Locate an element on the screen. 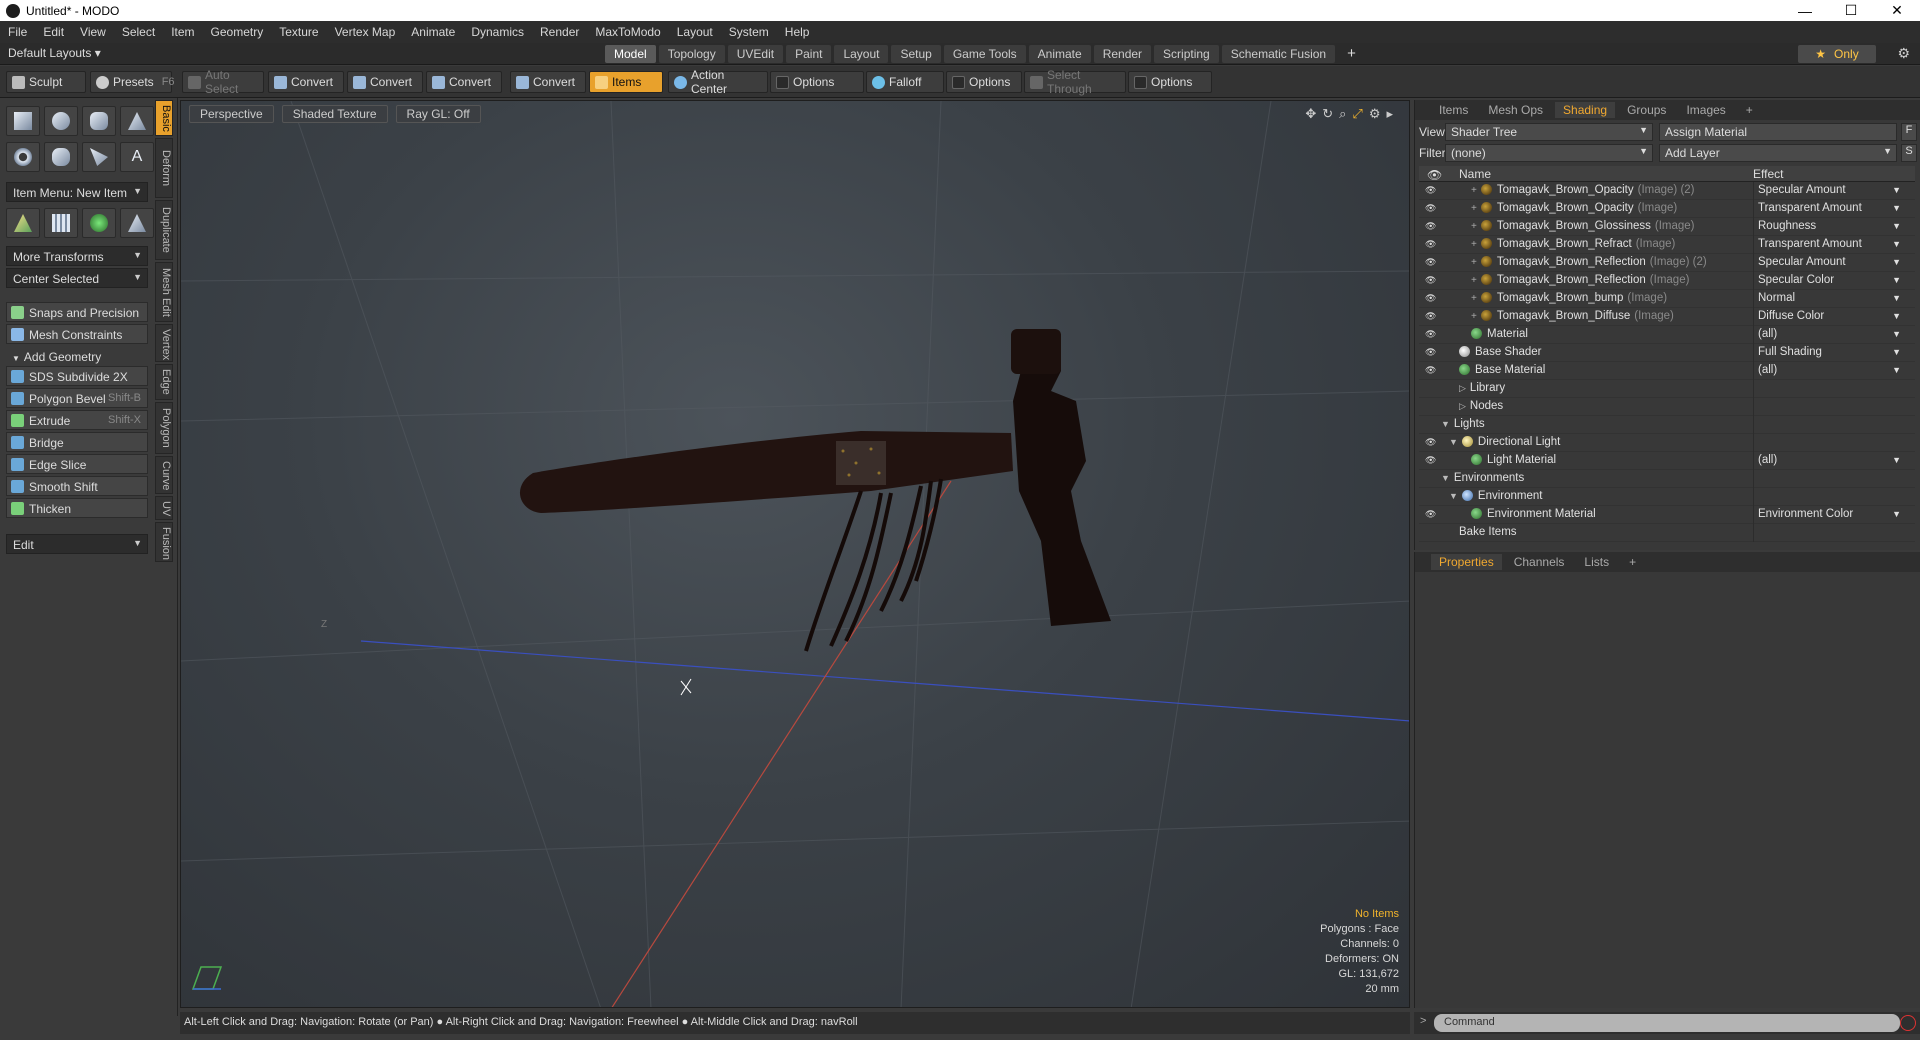  zoom-icon: ⌕ is located at coordinates (1342, 114).